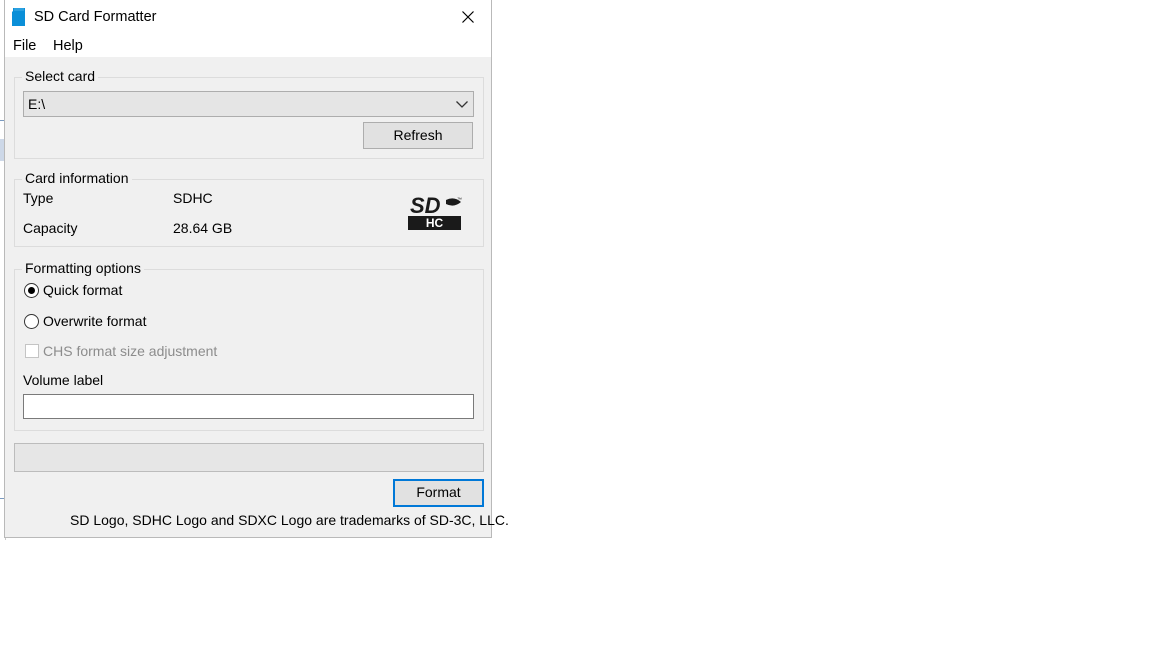 The height and width of the screenshot is (648, 1152). Describe the element at coordinates (248, 17) in the screenshot. I see `title-bar: SD Card Formatter` at that location.